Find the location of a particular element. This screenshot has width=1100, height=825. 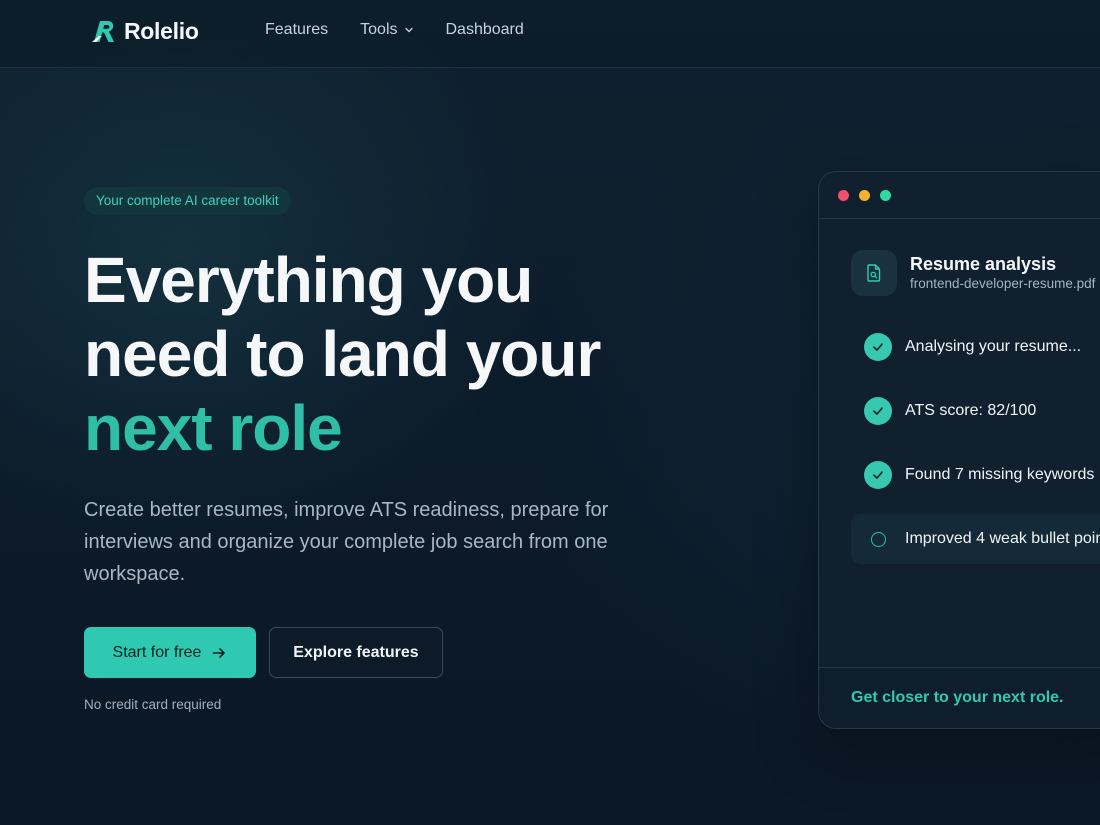

arrow-right-icon is located at coordinates (219, 652).